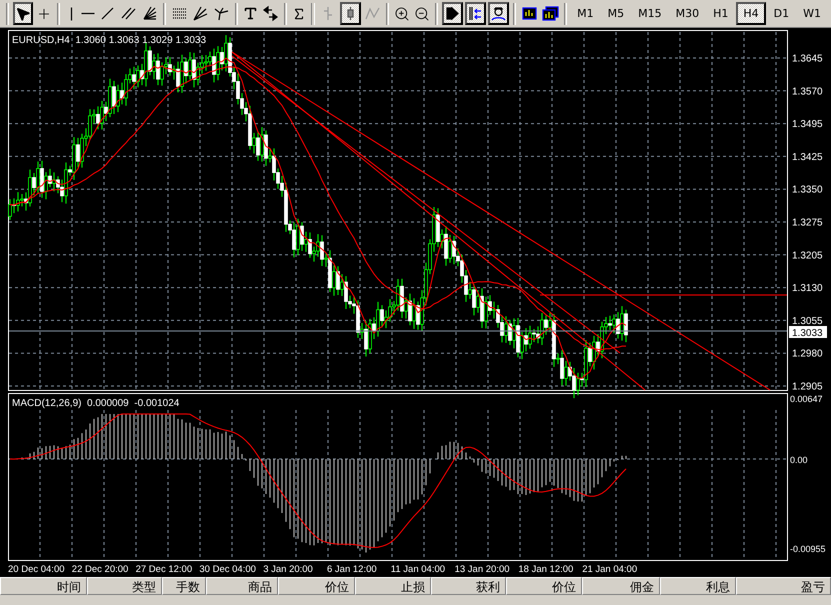 The image size is (831, 605). Describe the element at coordinates (288, 569) in the screenshot. I see `time-label: 3 Jan 20:00` at that location.